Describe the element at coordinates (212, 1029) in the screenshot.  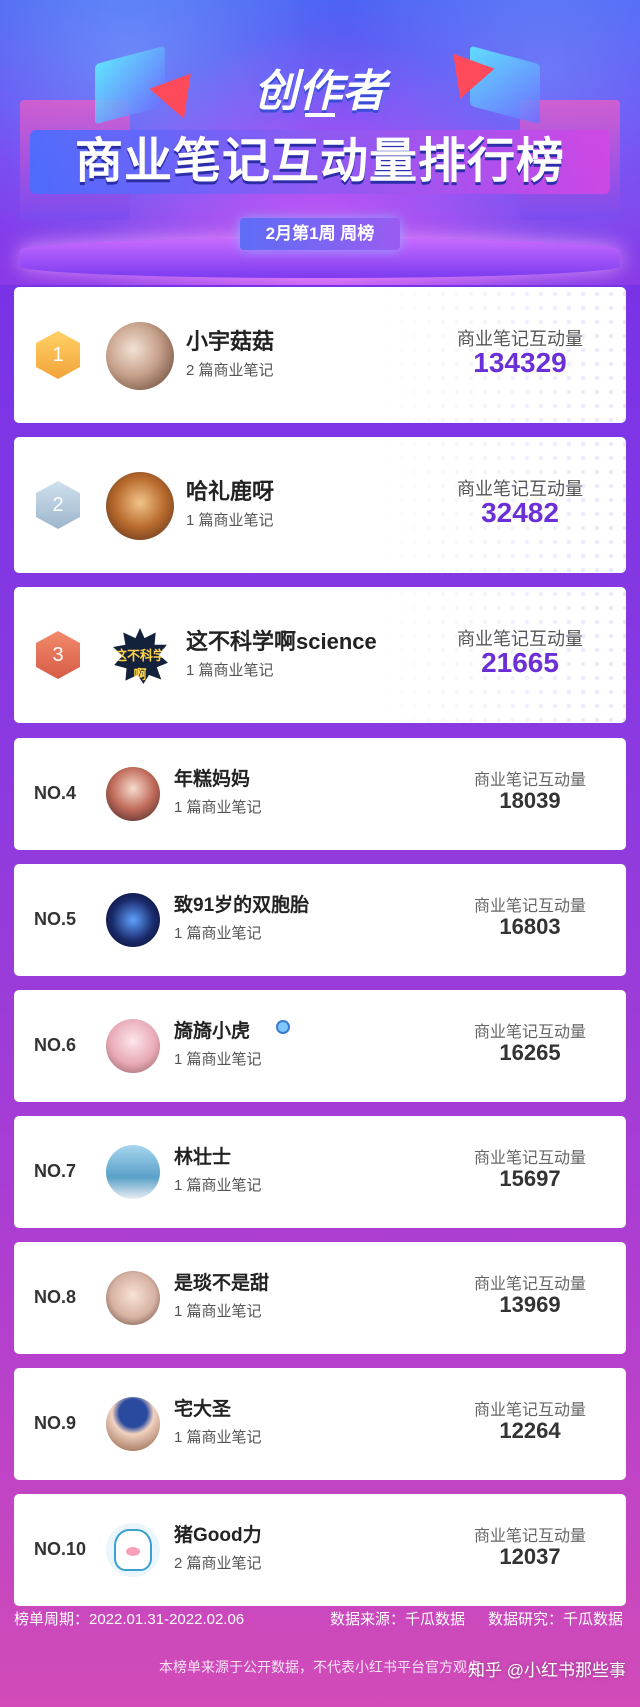
I see `creator-name: 旖旖小虎` at that location.